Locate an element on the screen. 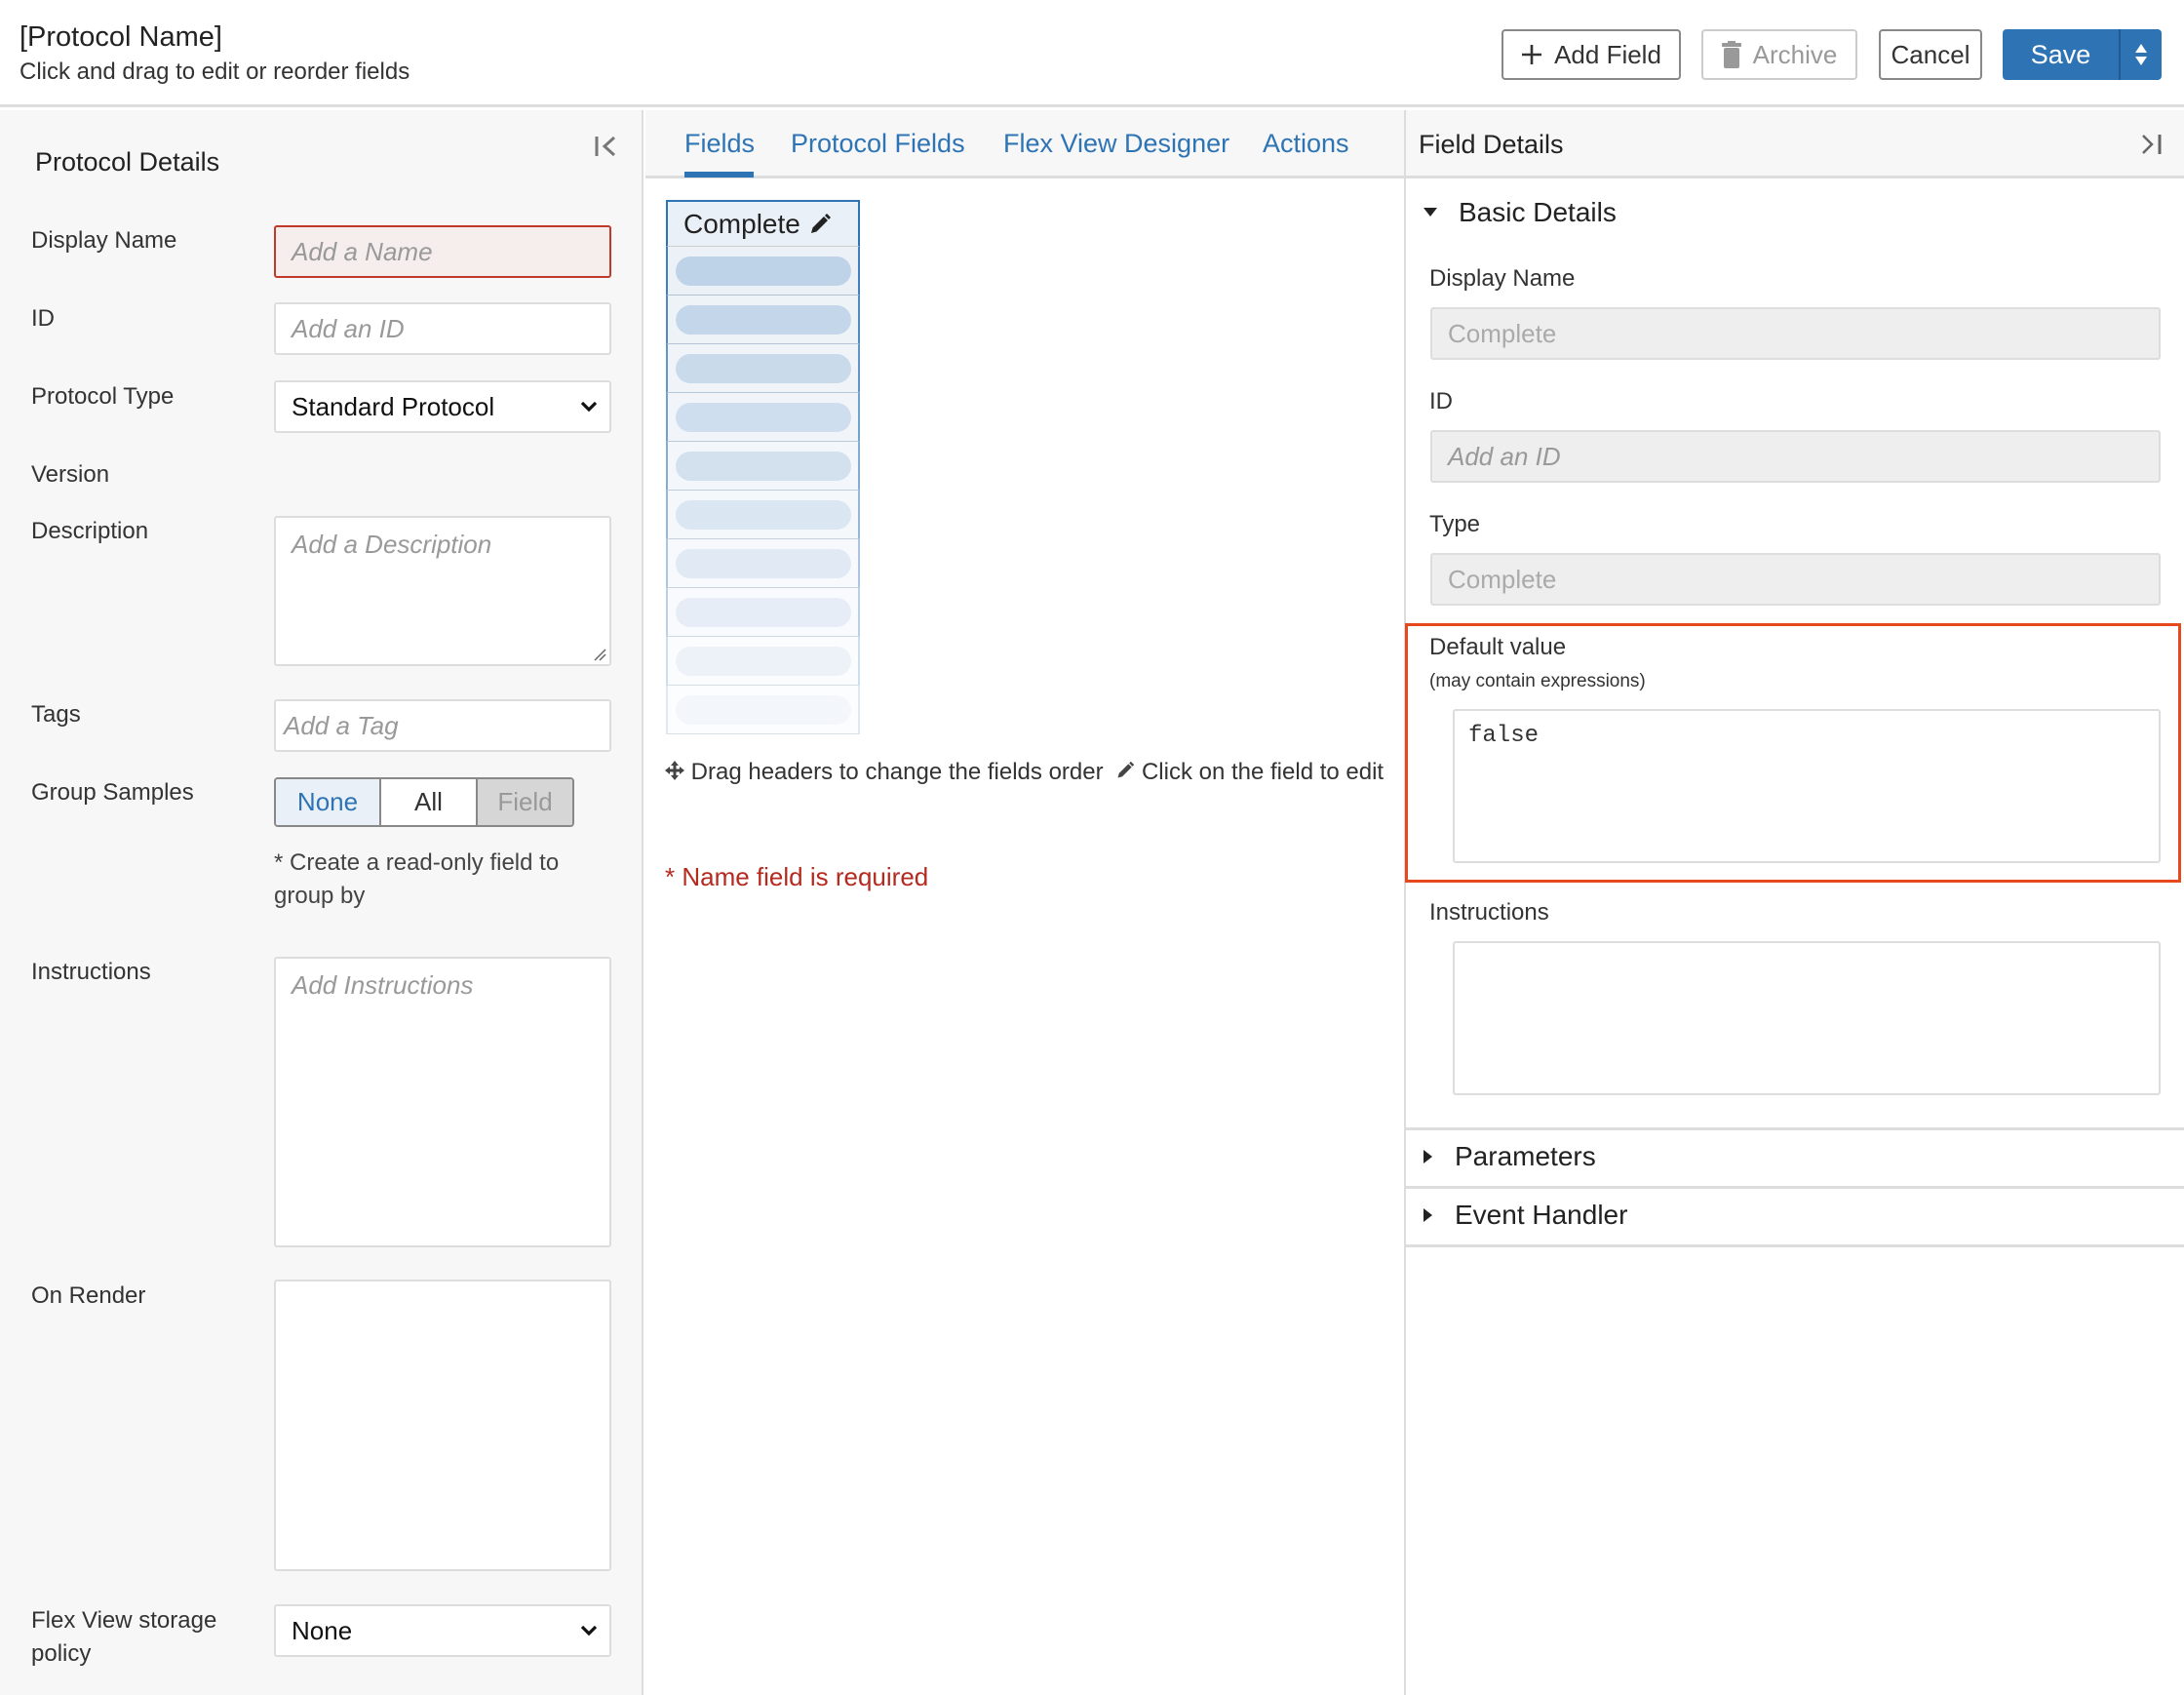 Image resolution: width=2184 pixels, height=1695 pixels. tab-actions: Actions is located at coordinates (1306, 144).